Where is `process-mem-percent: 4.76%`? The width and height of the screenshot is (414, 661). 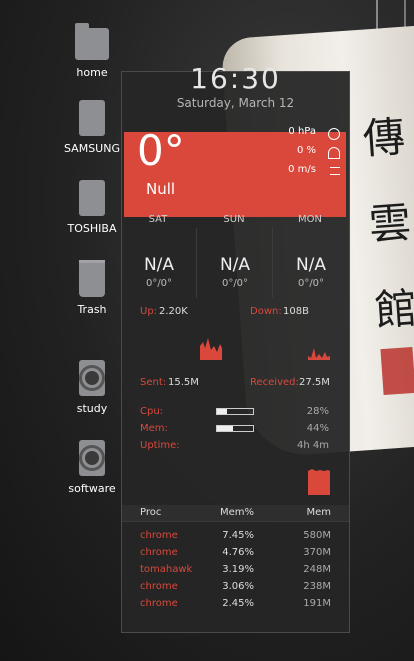
process-mem-percent: 4.76% is located at coordinates (238, 552).